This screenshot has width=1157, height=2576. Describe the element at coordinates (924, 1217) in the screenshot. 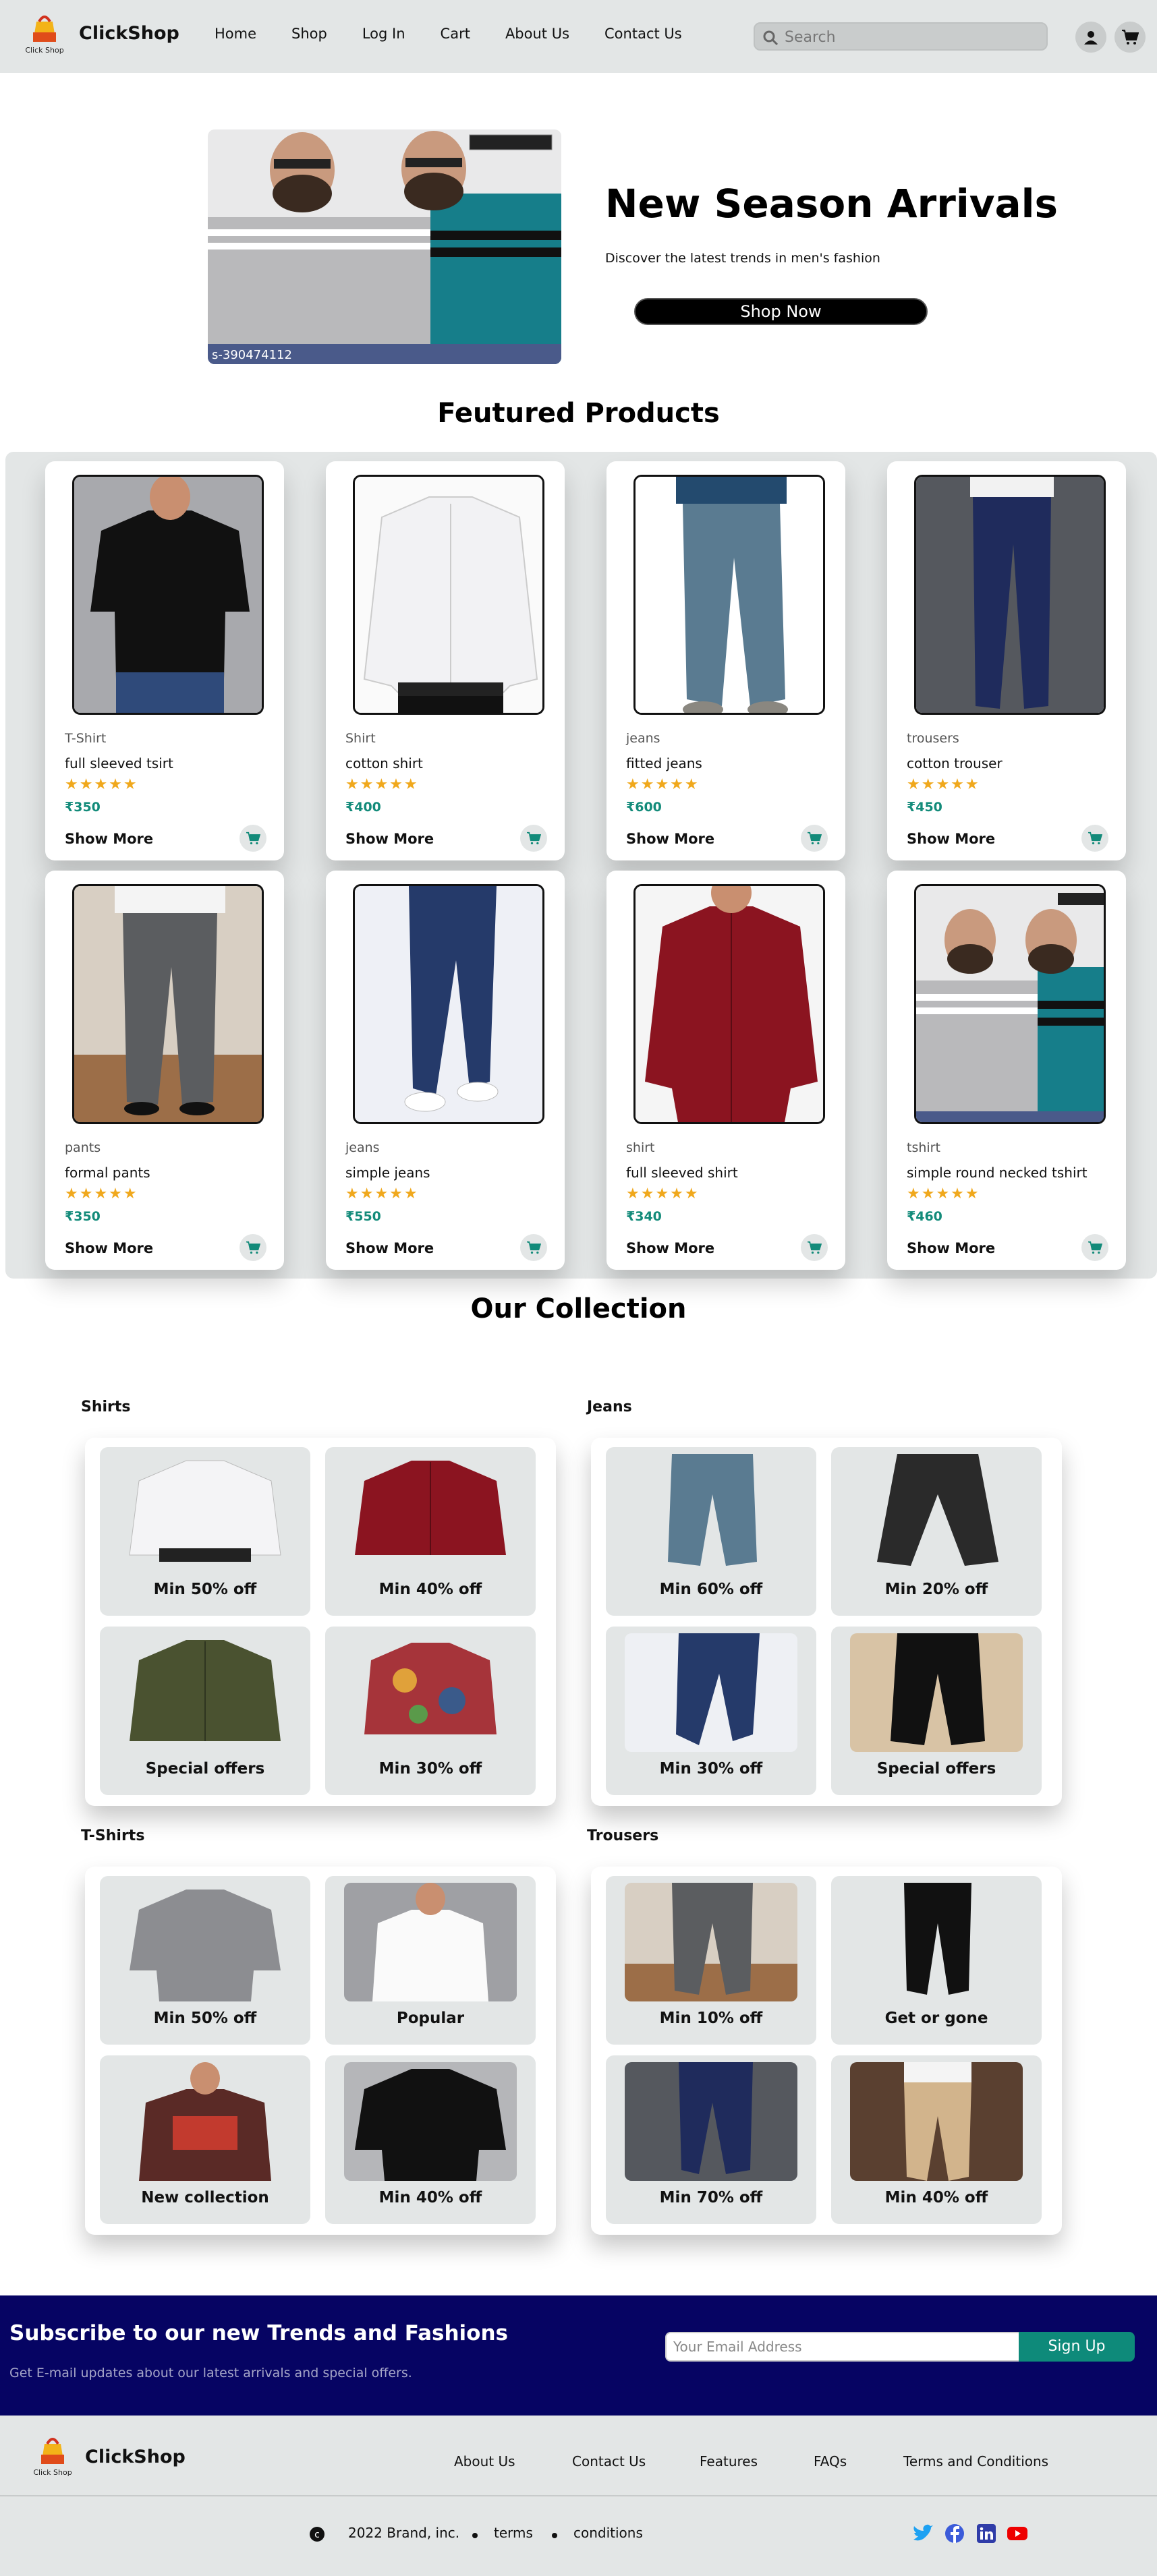

I see `product-price: ₹460` at that location.